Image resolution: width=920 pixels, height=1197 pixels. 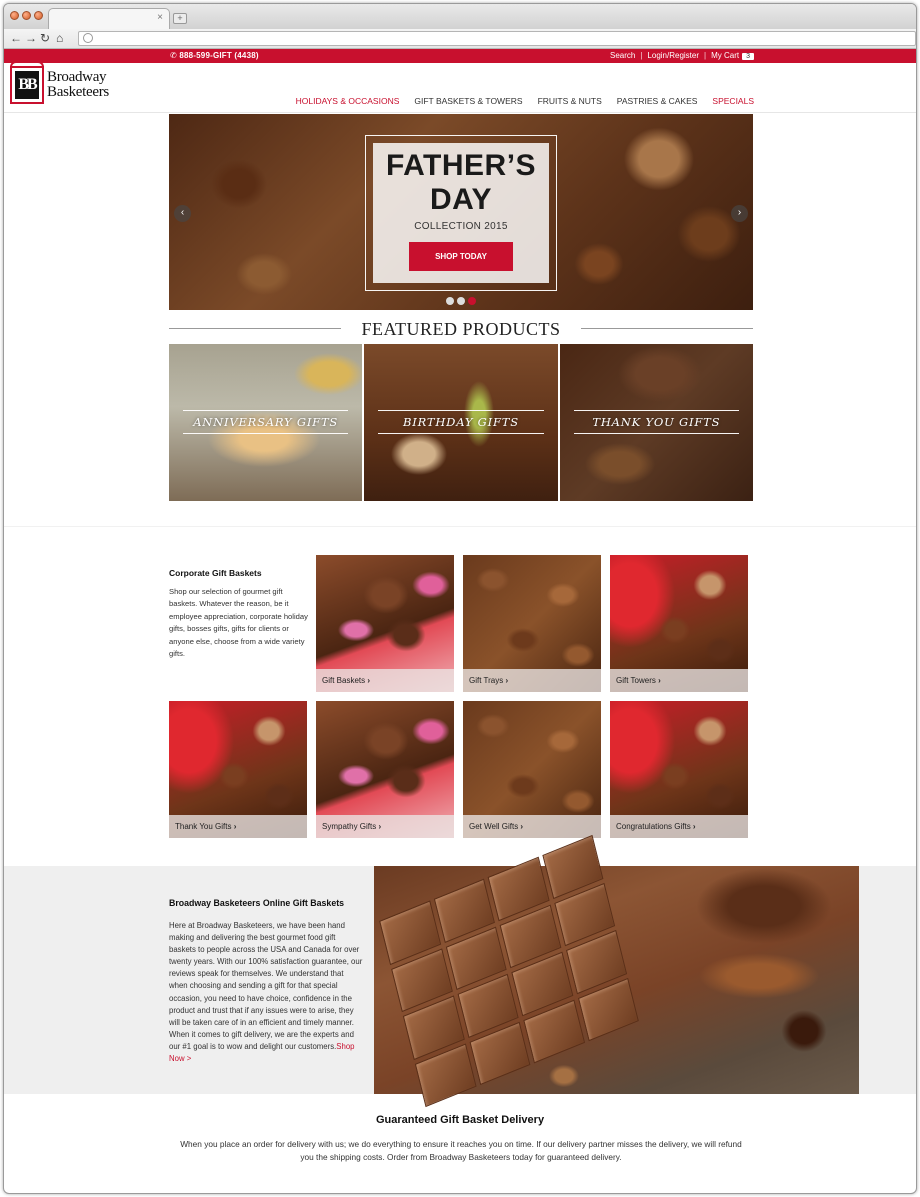 I want to click on corporate-title: Corporate Gift Baskets, so click(x=215, y=573).